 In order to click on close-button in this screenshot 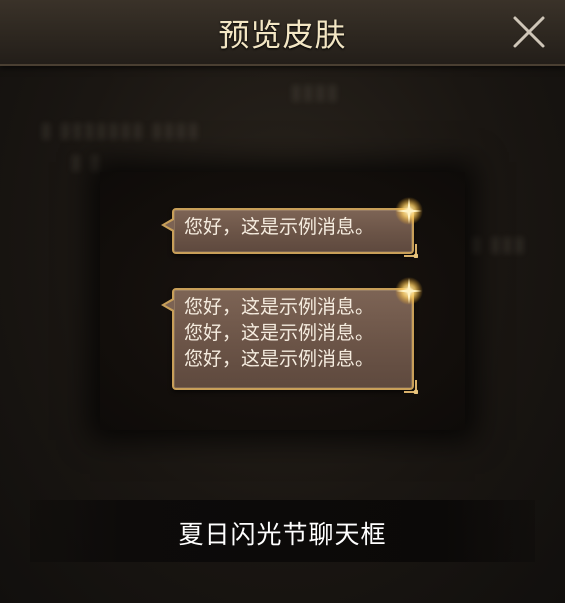, I will do `click(529, 32)`.